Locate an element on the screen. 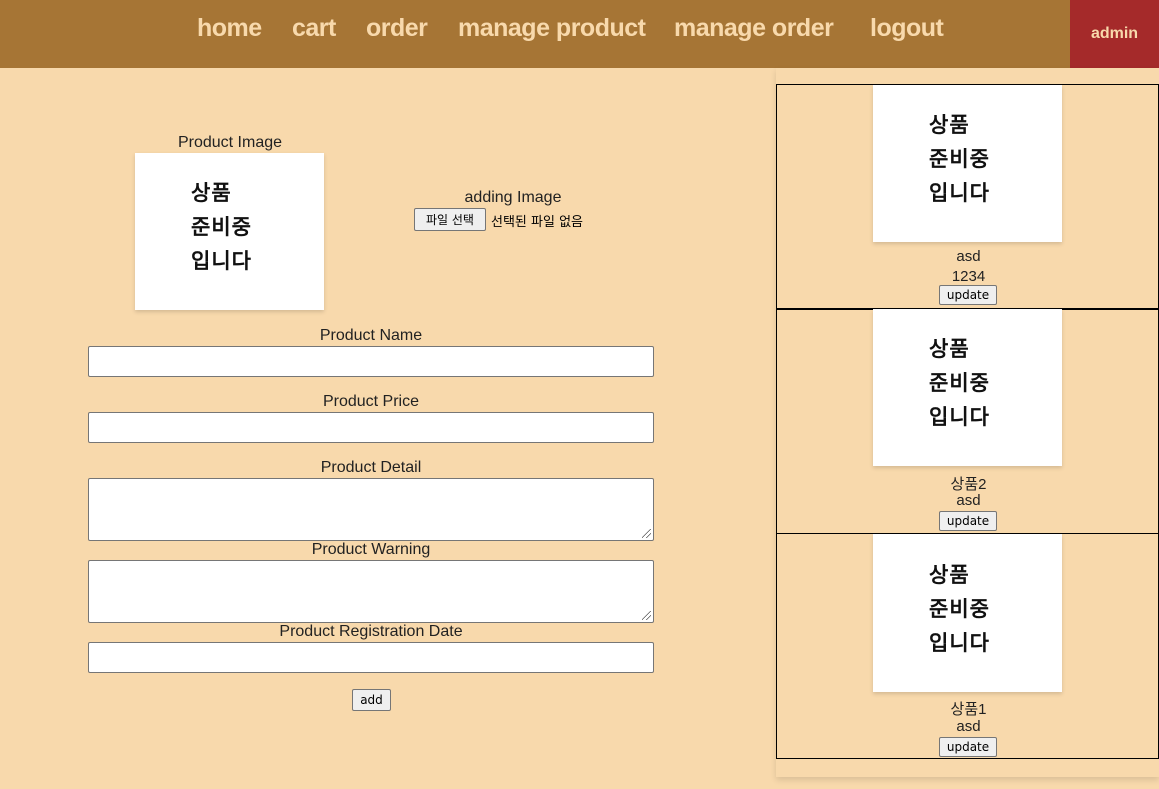  file-select-button: 파일 선택 is located at coordinates (450, 219).